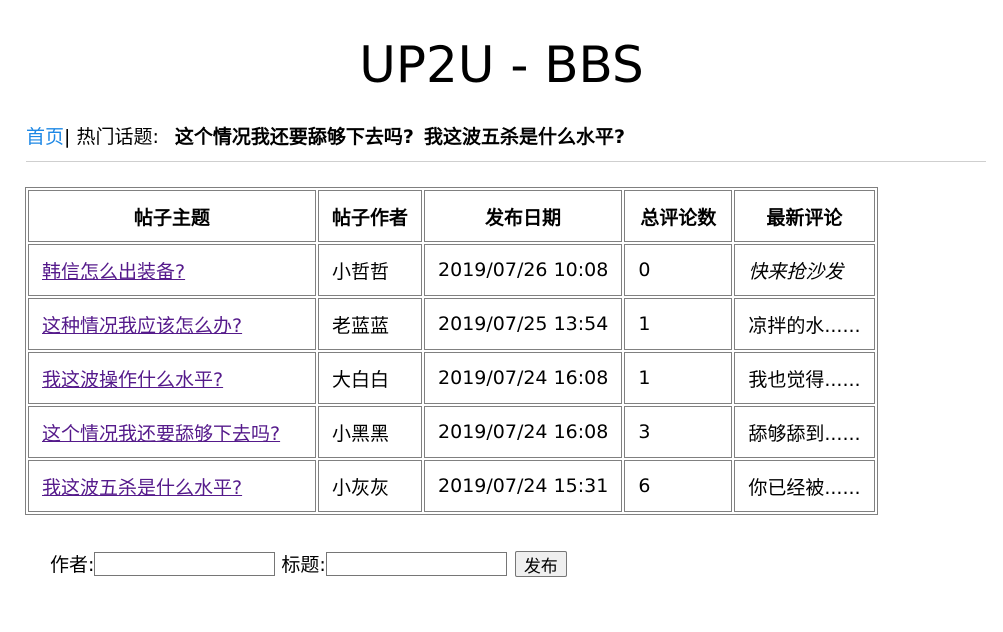 This screenshot has width=1003, height=632. What do you see at coordinates (161, 434) in the screenshot?
I see `topic-link: 这个情况我还要舔够下去吗?` at bounding box center [161, 434].